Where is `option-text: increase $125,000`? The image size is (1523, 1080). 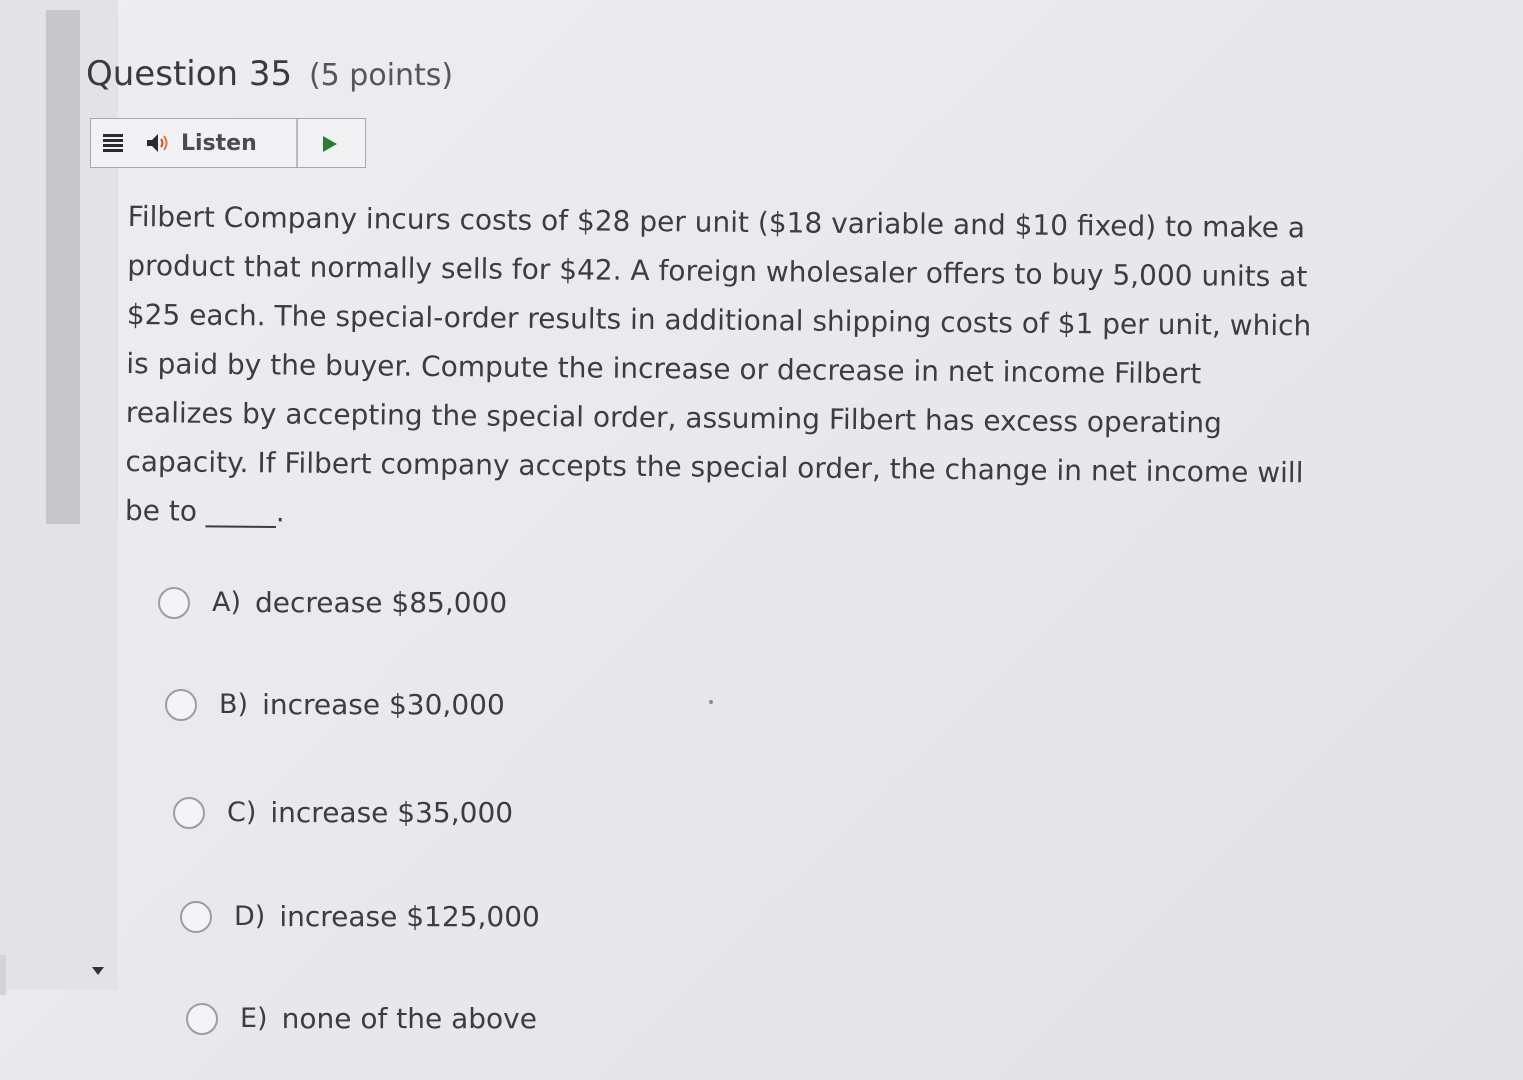 option-text: increase $125,000 is located at coordinates (409, 916).